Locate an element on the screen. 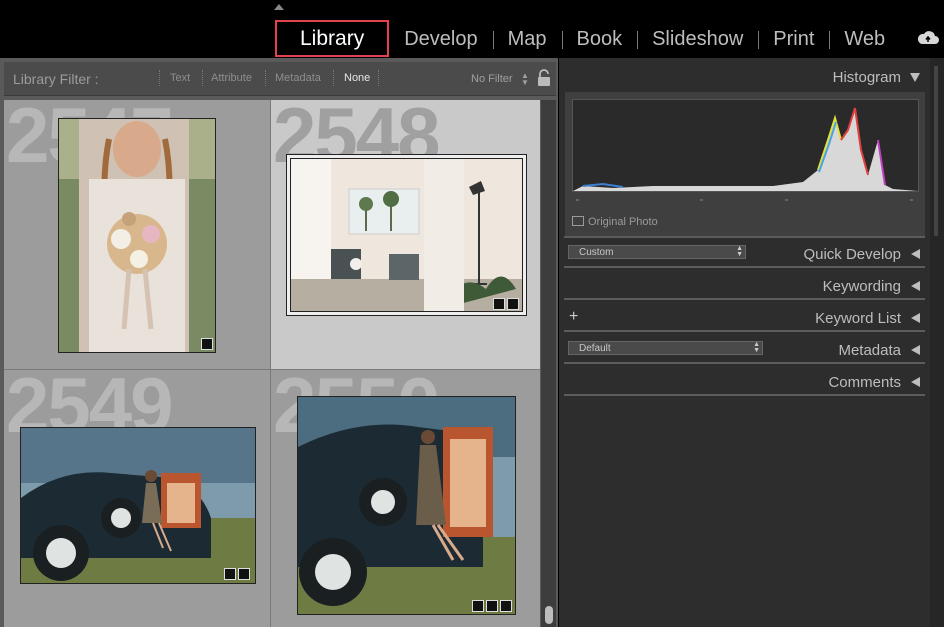  grid-cell: 2547 is located at coordinates (137, 234).